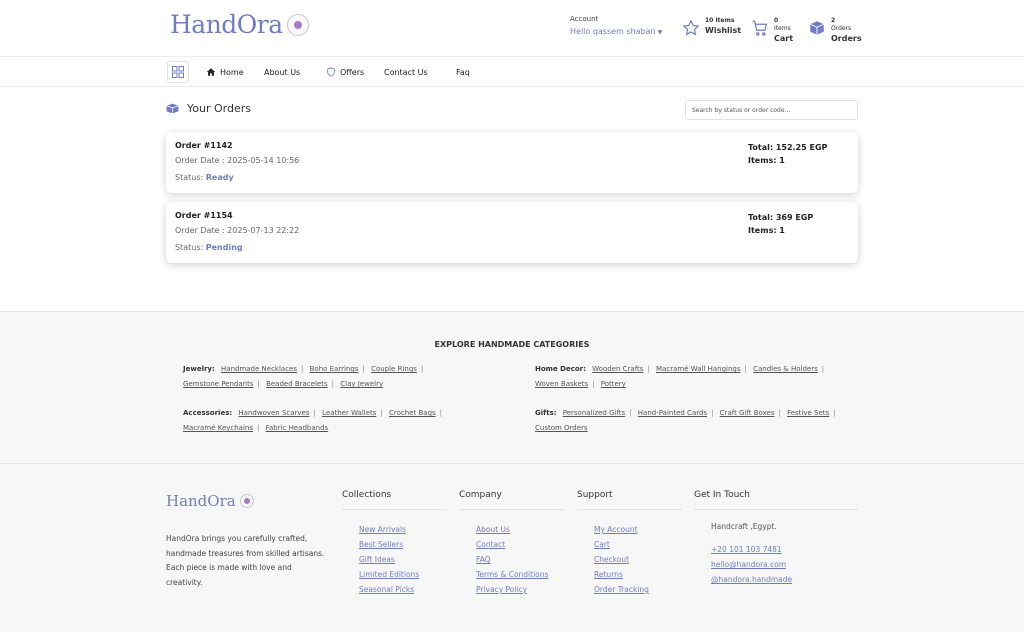 The height and width of the screenshot is (632, 1024). Describe the element at coordinates (377, 559) in the screenshot. I see `footer-link: Gift Ideas` at that location.